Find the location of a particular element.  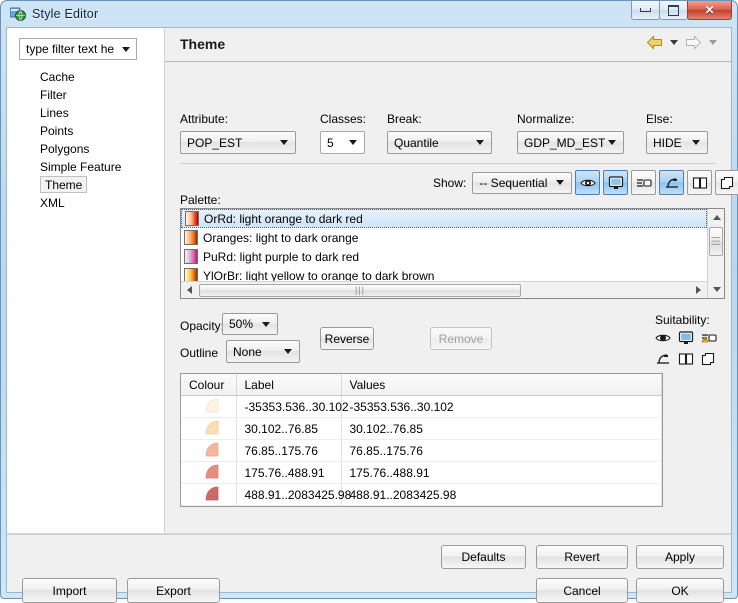

back-arrow-icon is located at coordinates (654, 42).